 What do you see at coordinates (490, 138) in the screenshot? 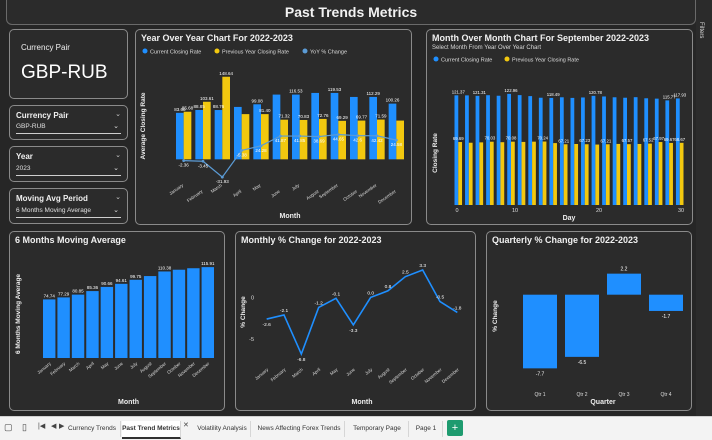
I see `data-label: 70.03` at bounding box center [490, 138].